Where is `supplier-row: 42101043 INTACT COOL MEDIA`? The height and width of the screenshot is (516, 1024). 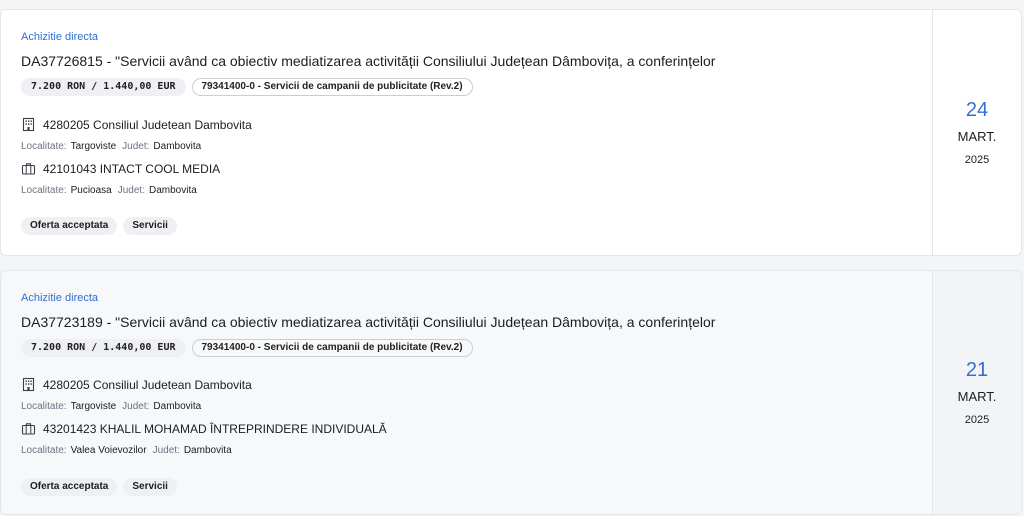 supplier-row: 42101043 INTACT COOL MEDIA is located at coordinates (120, 168).